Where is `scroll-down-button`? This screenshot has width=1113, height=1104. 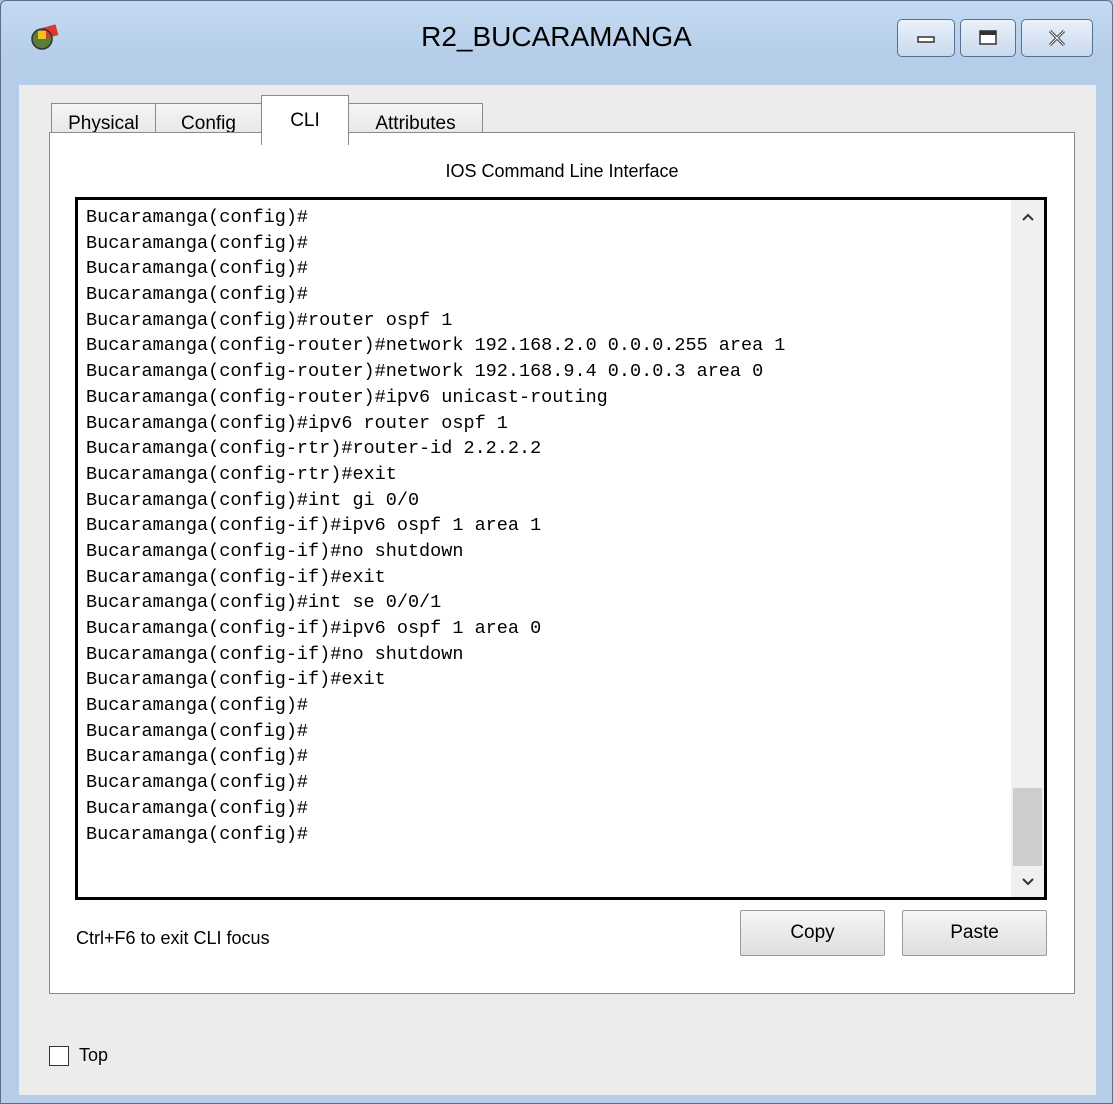 scroll-down-button is located at coordinates (1027, 882).